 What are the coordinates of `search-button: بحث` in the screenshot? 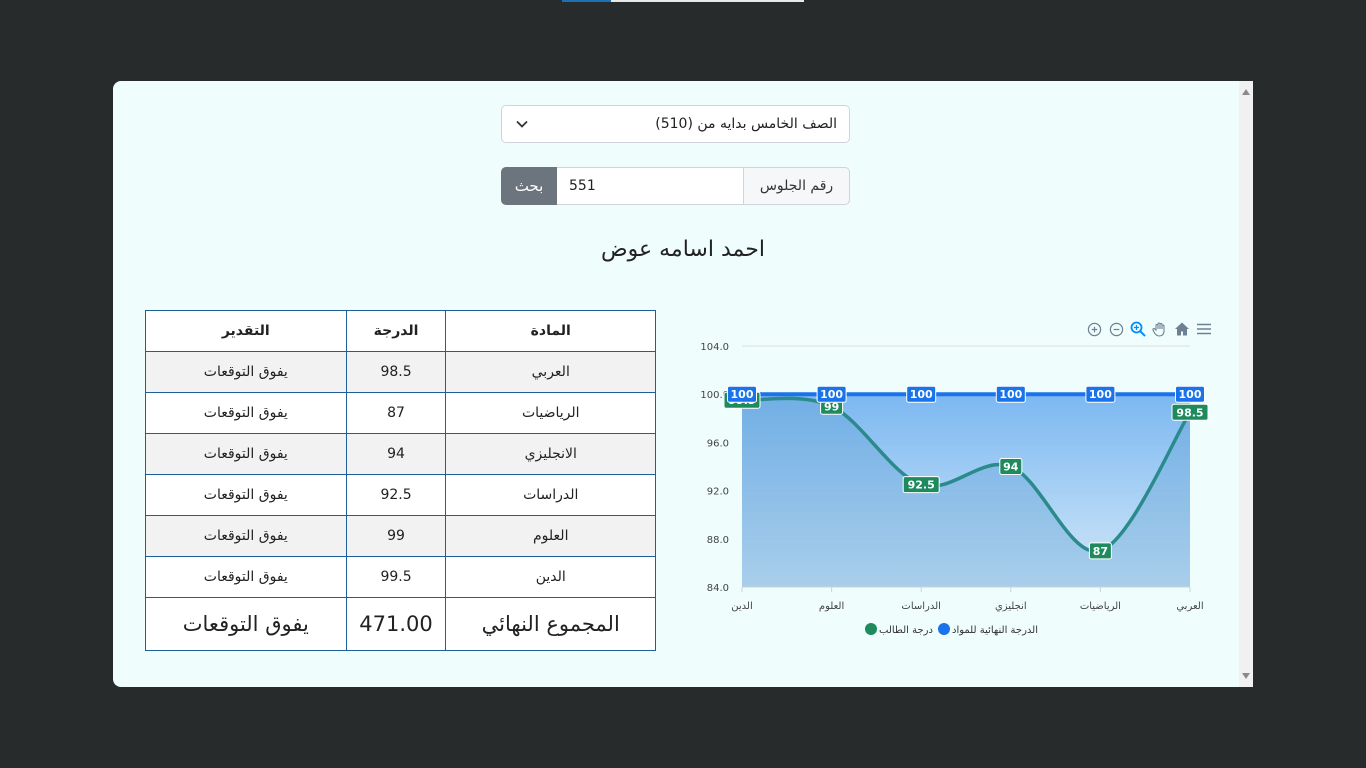 It's located at (529, 186).